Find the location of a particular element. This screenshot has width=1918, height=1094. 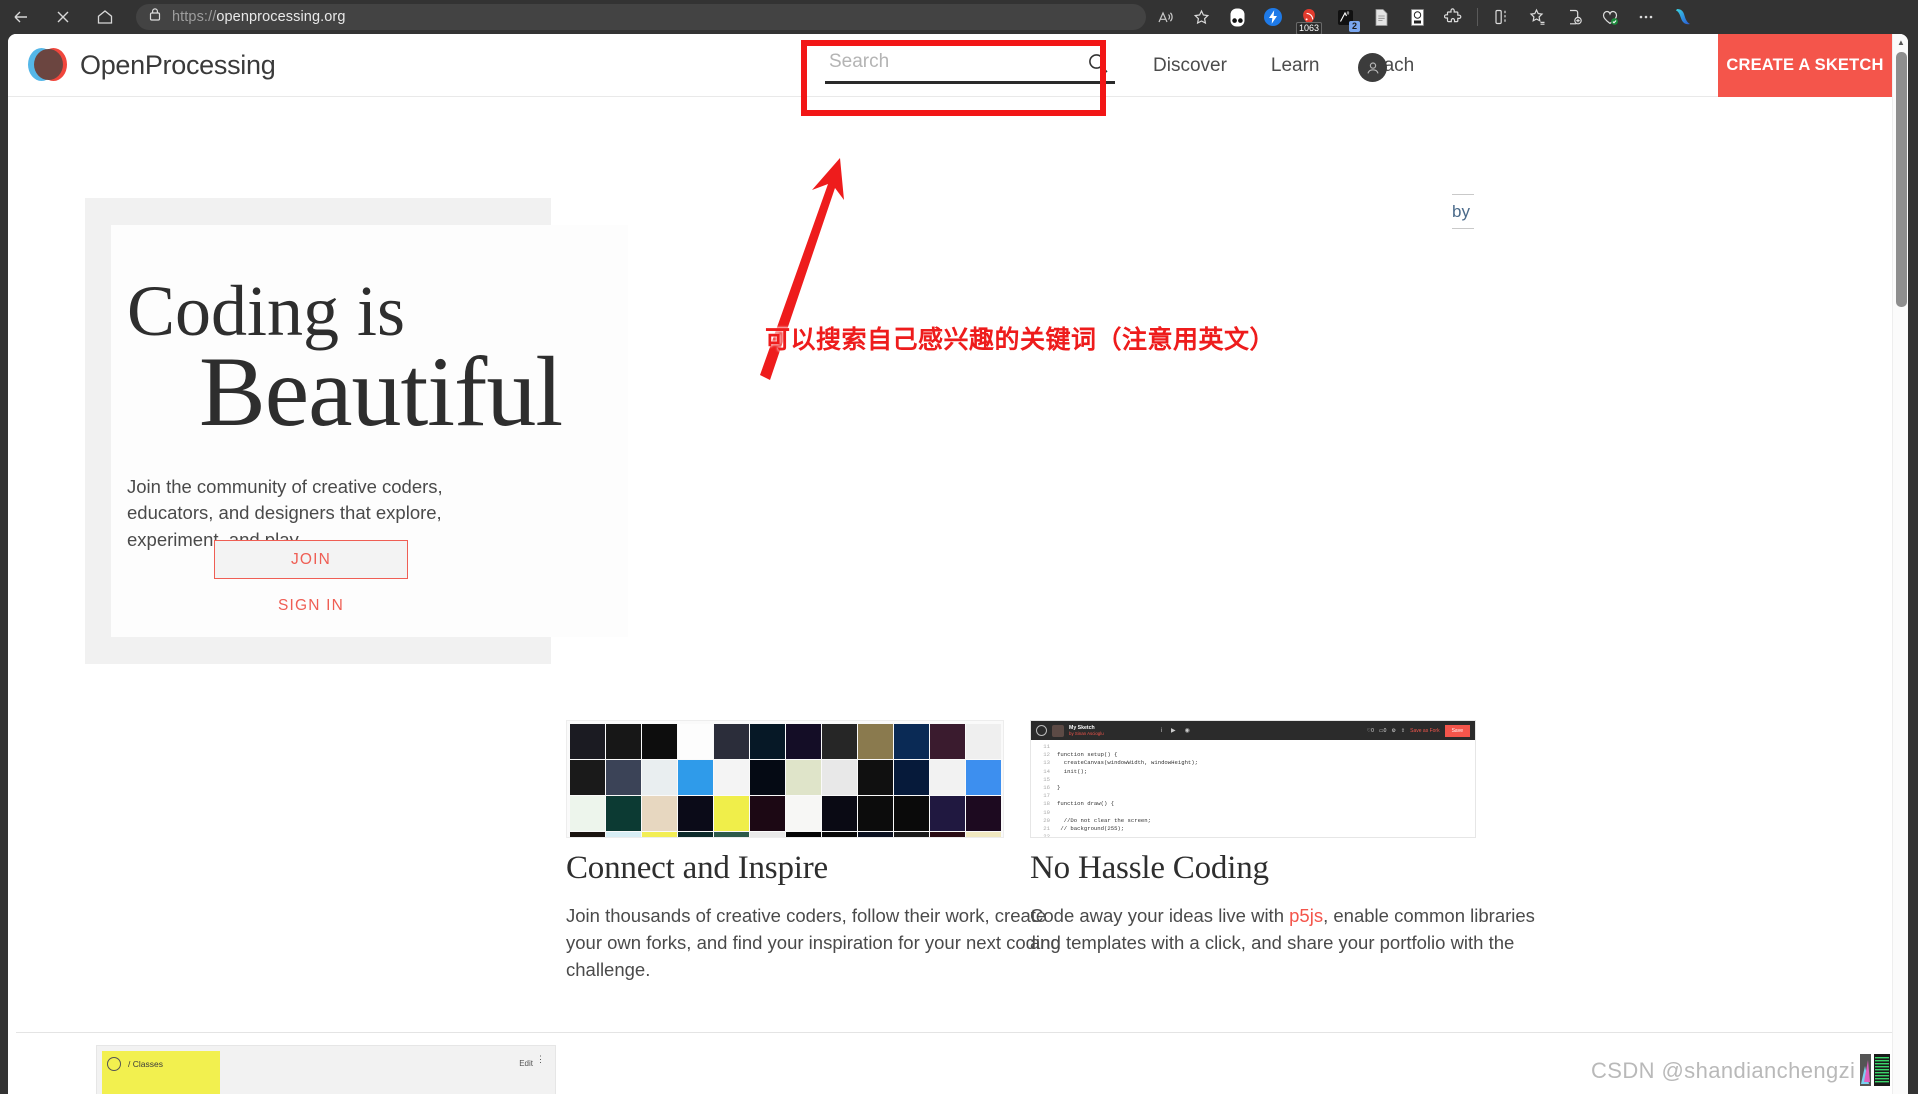

join-button: JOIN is located at coordinates (311, 559).